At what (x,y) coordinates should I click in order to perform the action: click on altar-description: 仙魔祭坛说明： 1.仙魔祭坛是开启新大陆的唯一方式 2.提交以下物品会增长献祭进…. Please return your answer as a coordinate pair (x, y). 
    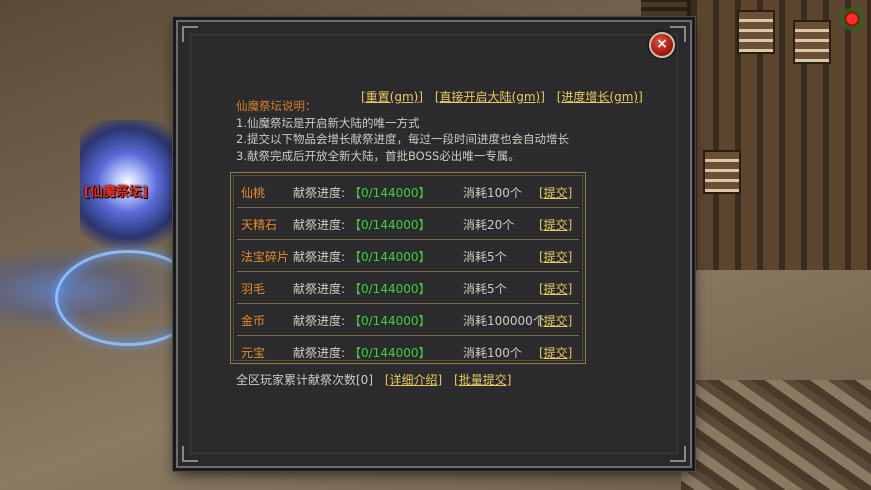
    Looking at the image, I should click on (402, 131).